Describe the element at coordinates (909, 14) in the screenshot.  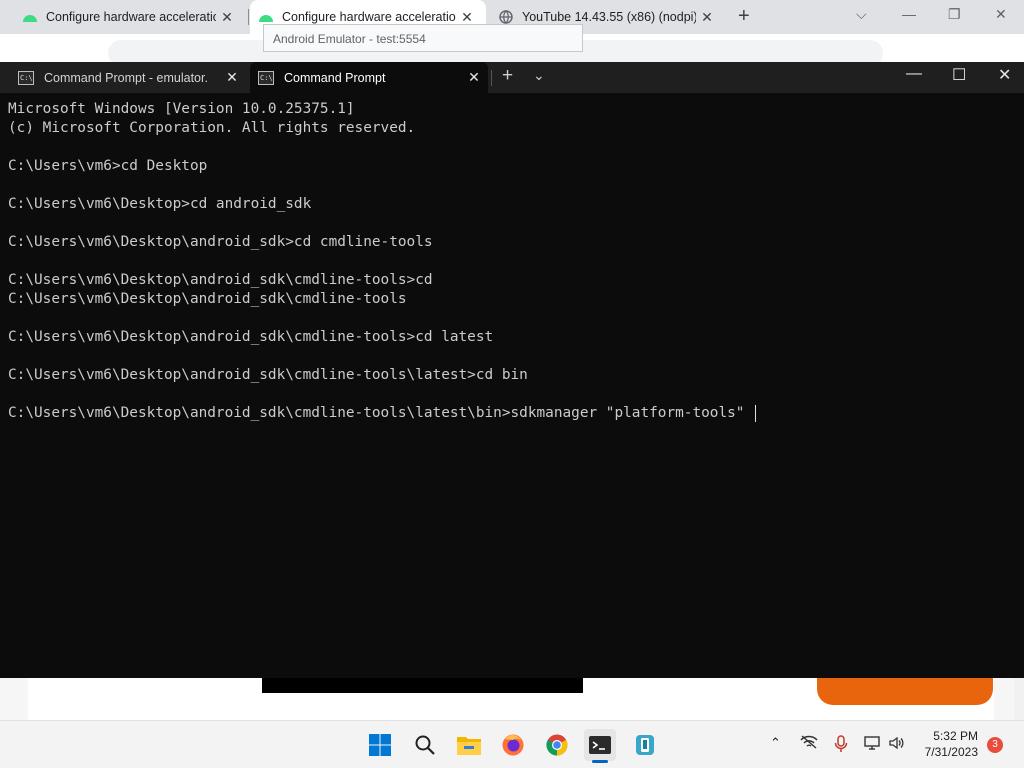
I see `browser-minimize-button: —` at that location.